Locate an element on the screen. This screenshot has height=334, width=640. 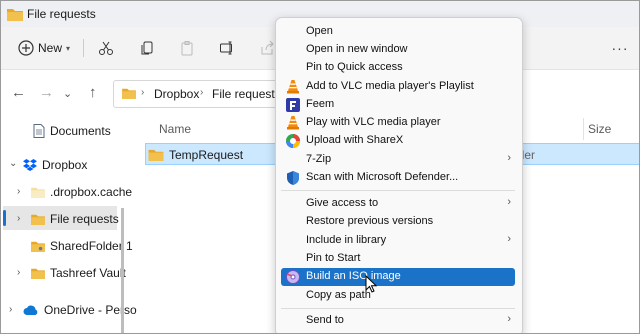
plus-circle-icon is located at coordinates (26, 48).